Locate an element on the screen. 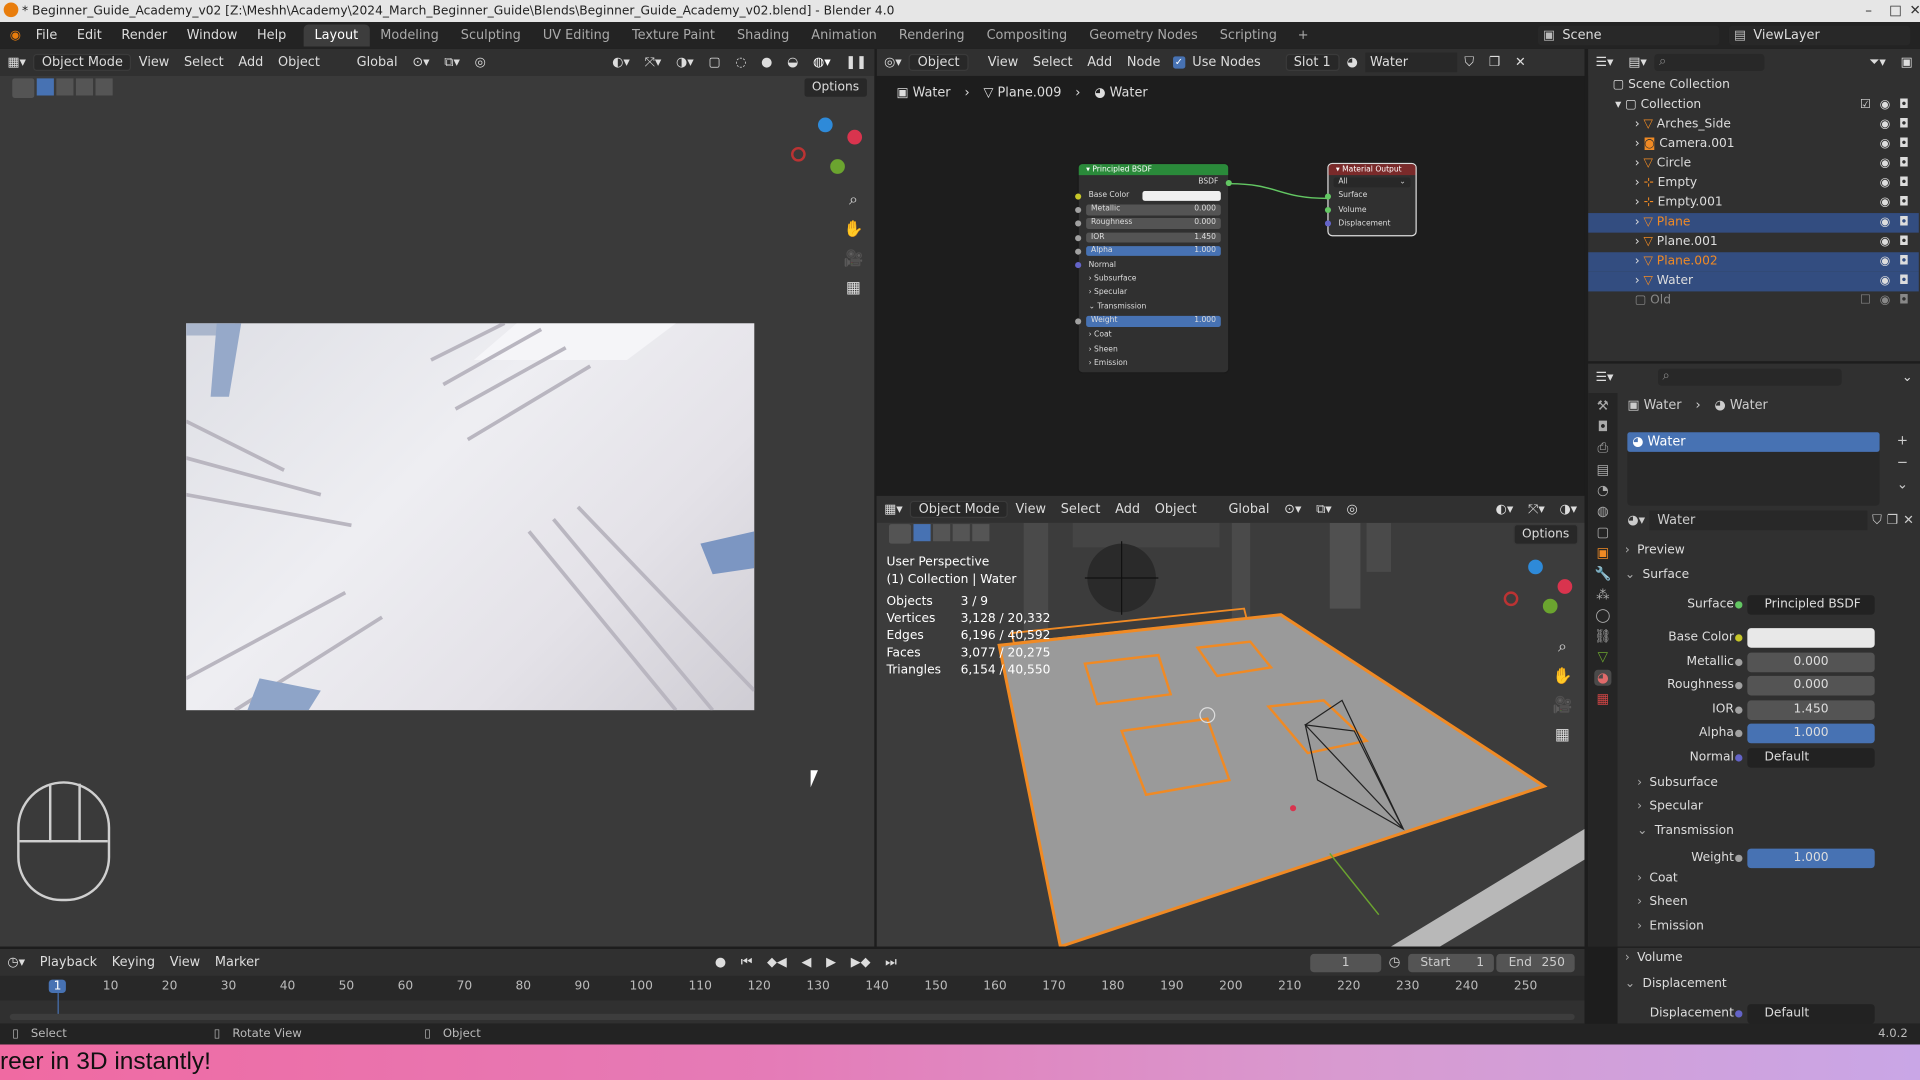 This screenshot has height=1080, width=1920. jump-end-icon: ⏭ is located at coordinates (891, 962).